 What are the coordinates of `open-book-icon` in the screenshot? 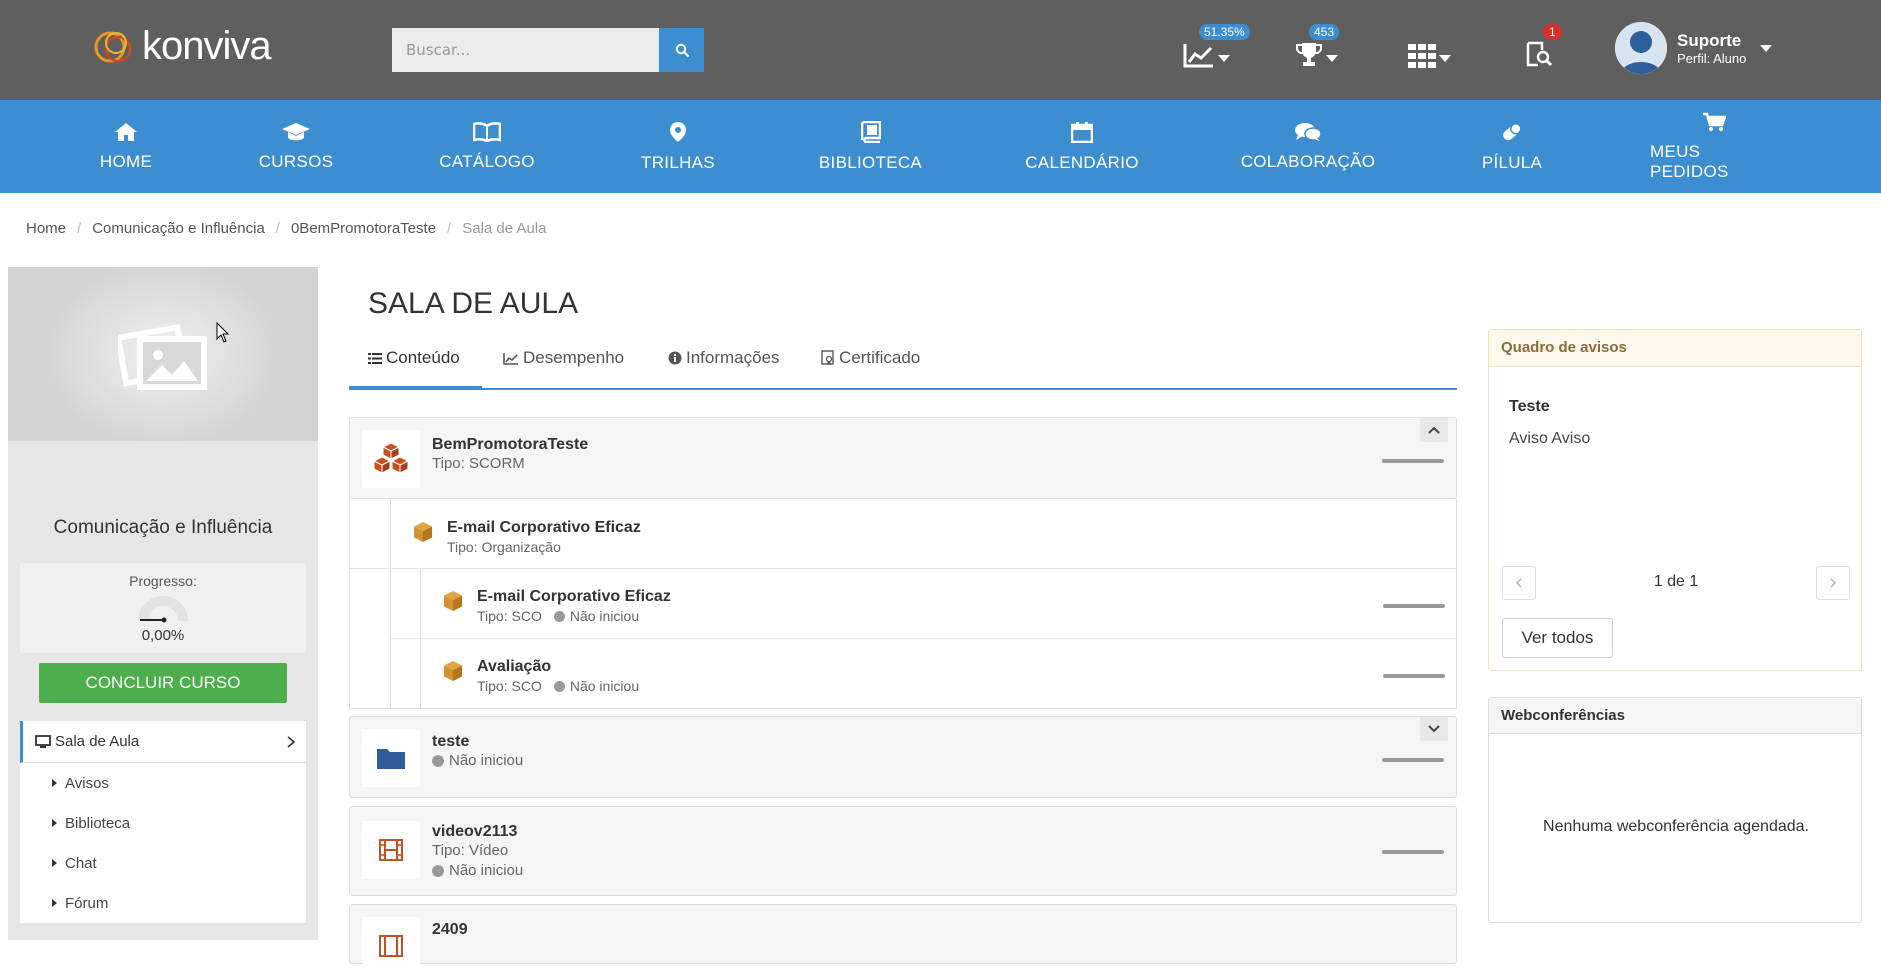 It's located at (487, 131).